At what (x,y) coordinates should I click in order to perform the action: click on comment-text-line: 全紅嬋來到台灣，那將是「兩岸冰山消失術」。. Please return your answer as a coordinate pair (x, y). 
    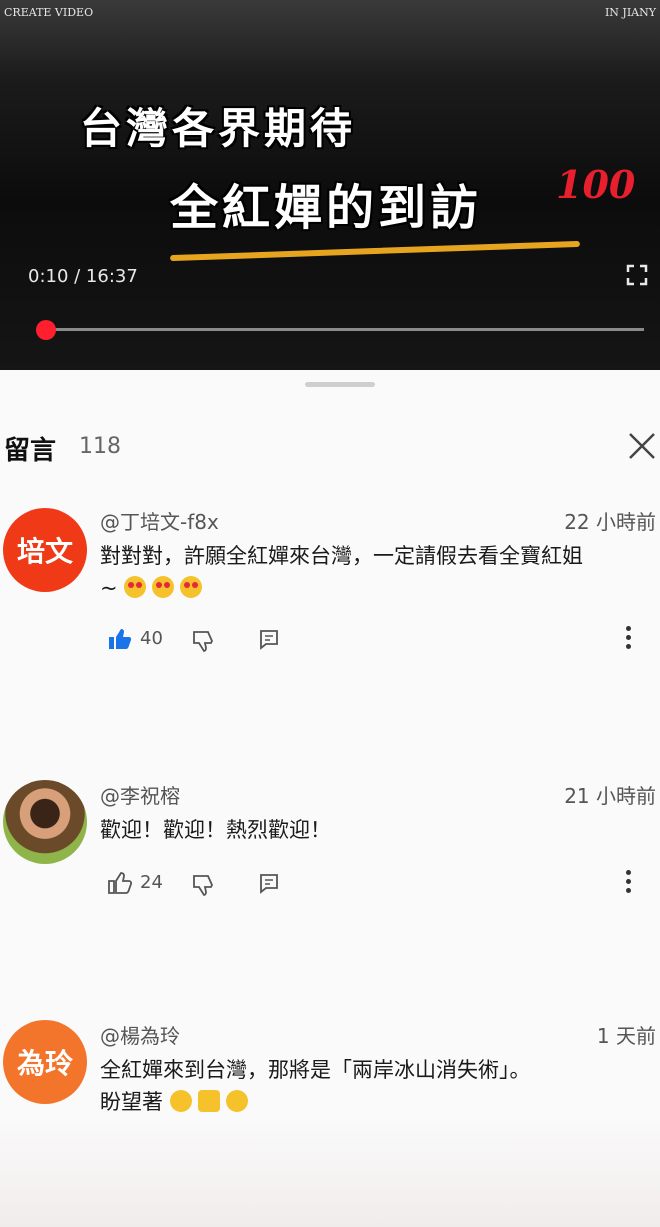
    Looking at the image, I should click on (315, 1070).